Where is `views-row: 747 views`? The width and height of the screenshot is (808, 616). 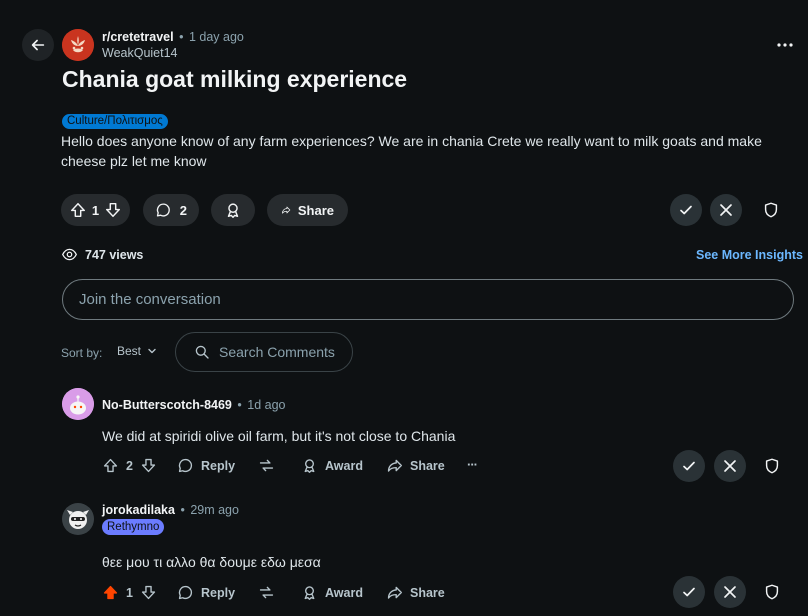
views-row: 747 views is located at coordinates (102, 254).